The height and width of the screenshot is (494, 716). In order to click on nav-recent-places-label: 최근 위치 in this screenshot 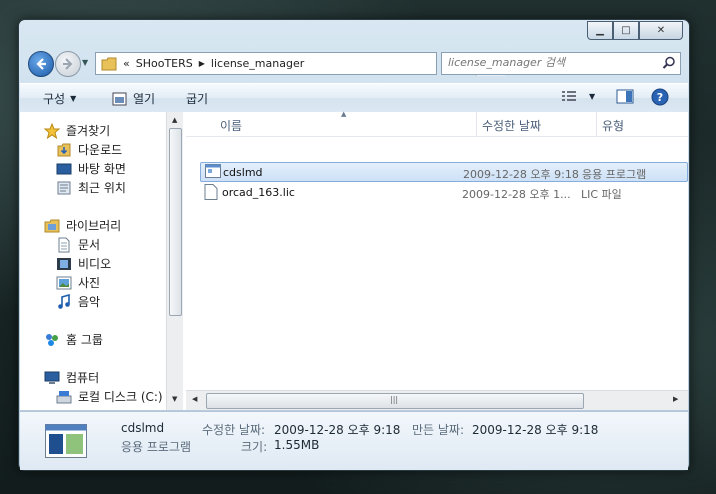, I will do `click(102, 188)`.